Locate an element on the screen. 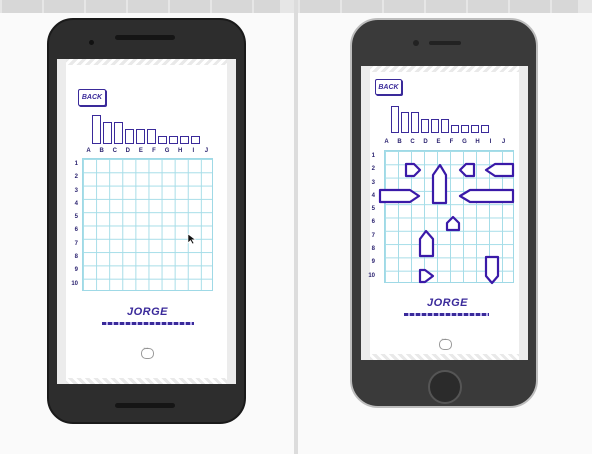 This screenshot has width=592, height=454. ship-arrow-up is located at coordinates (453, 223).